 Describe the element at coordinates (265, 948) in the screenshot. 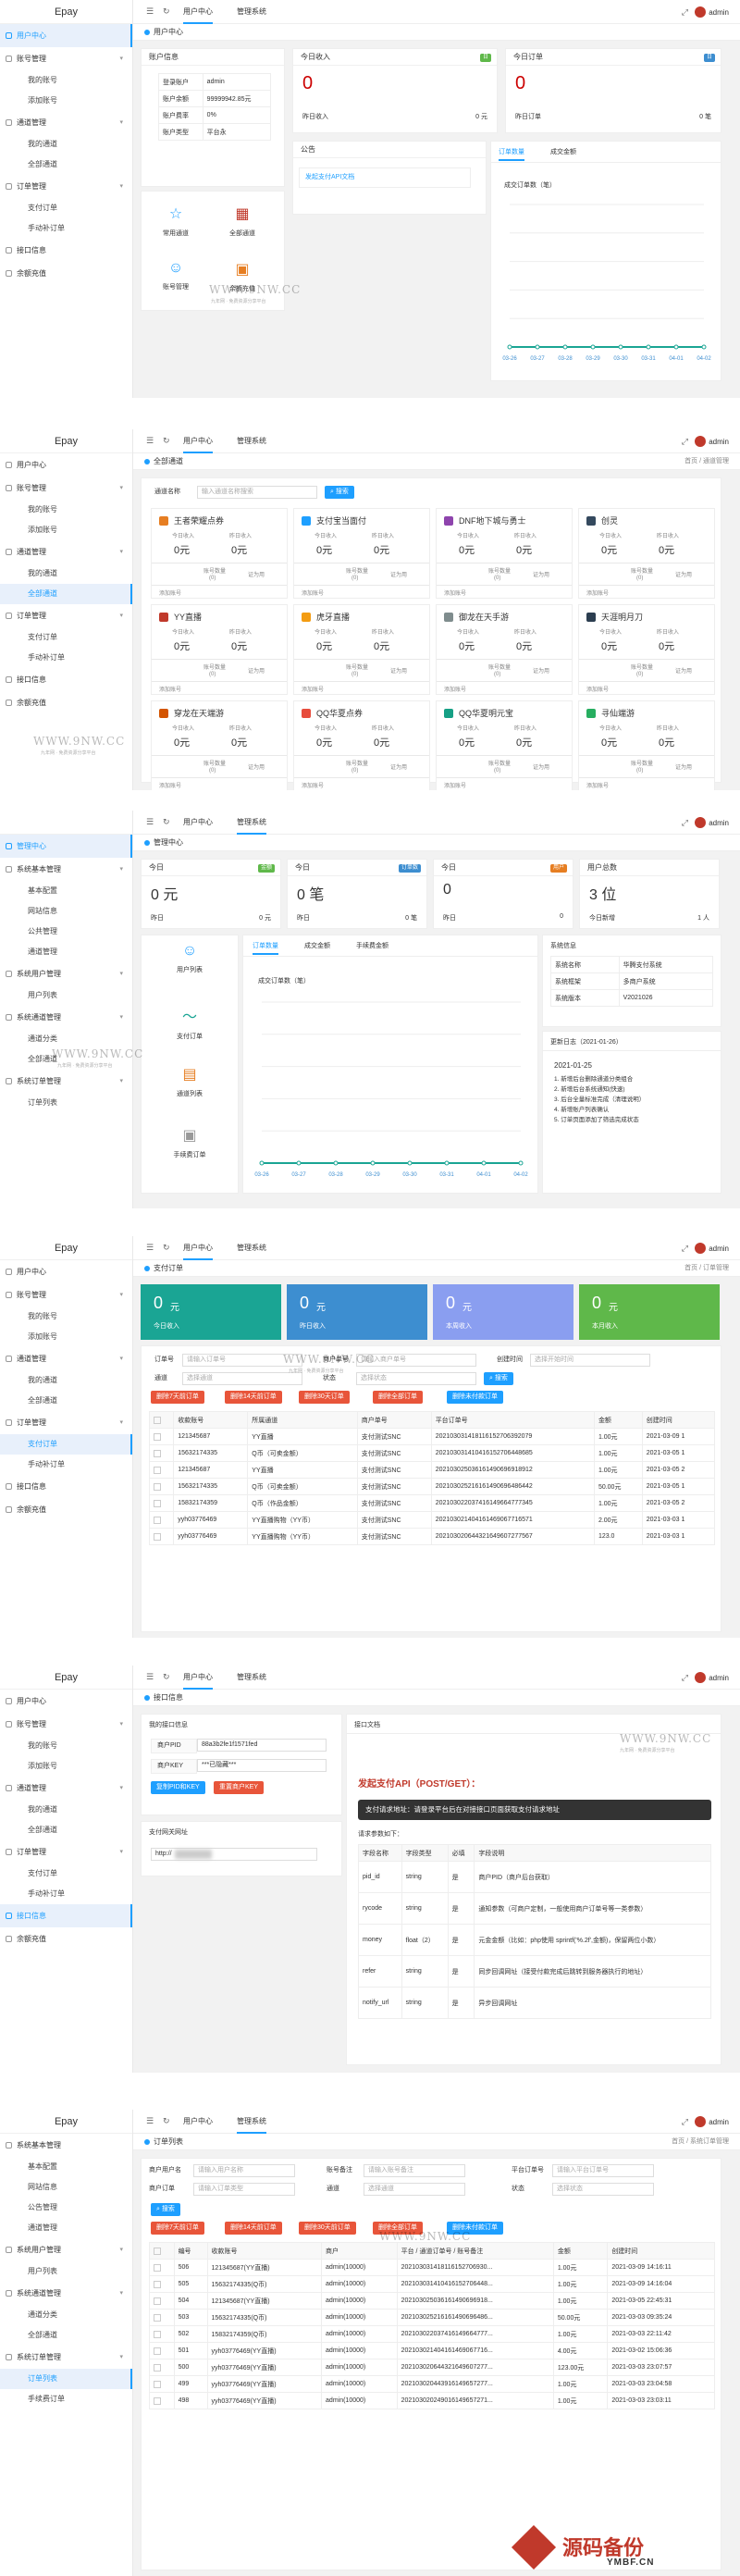

I see `chart-tab-orders: 订单数量` at that location.